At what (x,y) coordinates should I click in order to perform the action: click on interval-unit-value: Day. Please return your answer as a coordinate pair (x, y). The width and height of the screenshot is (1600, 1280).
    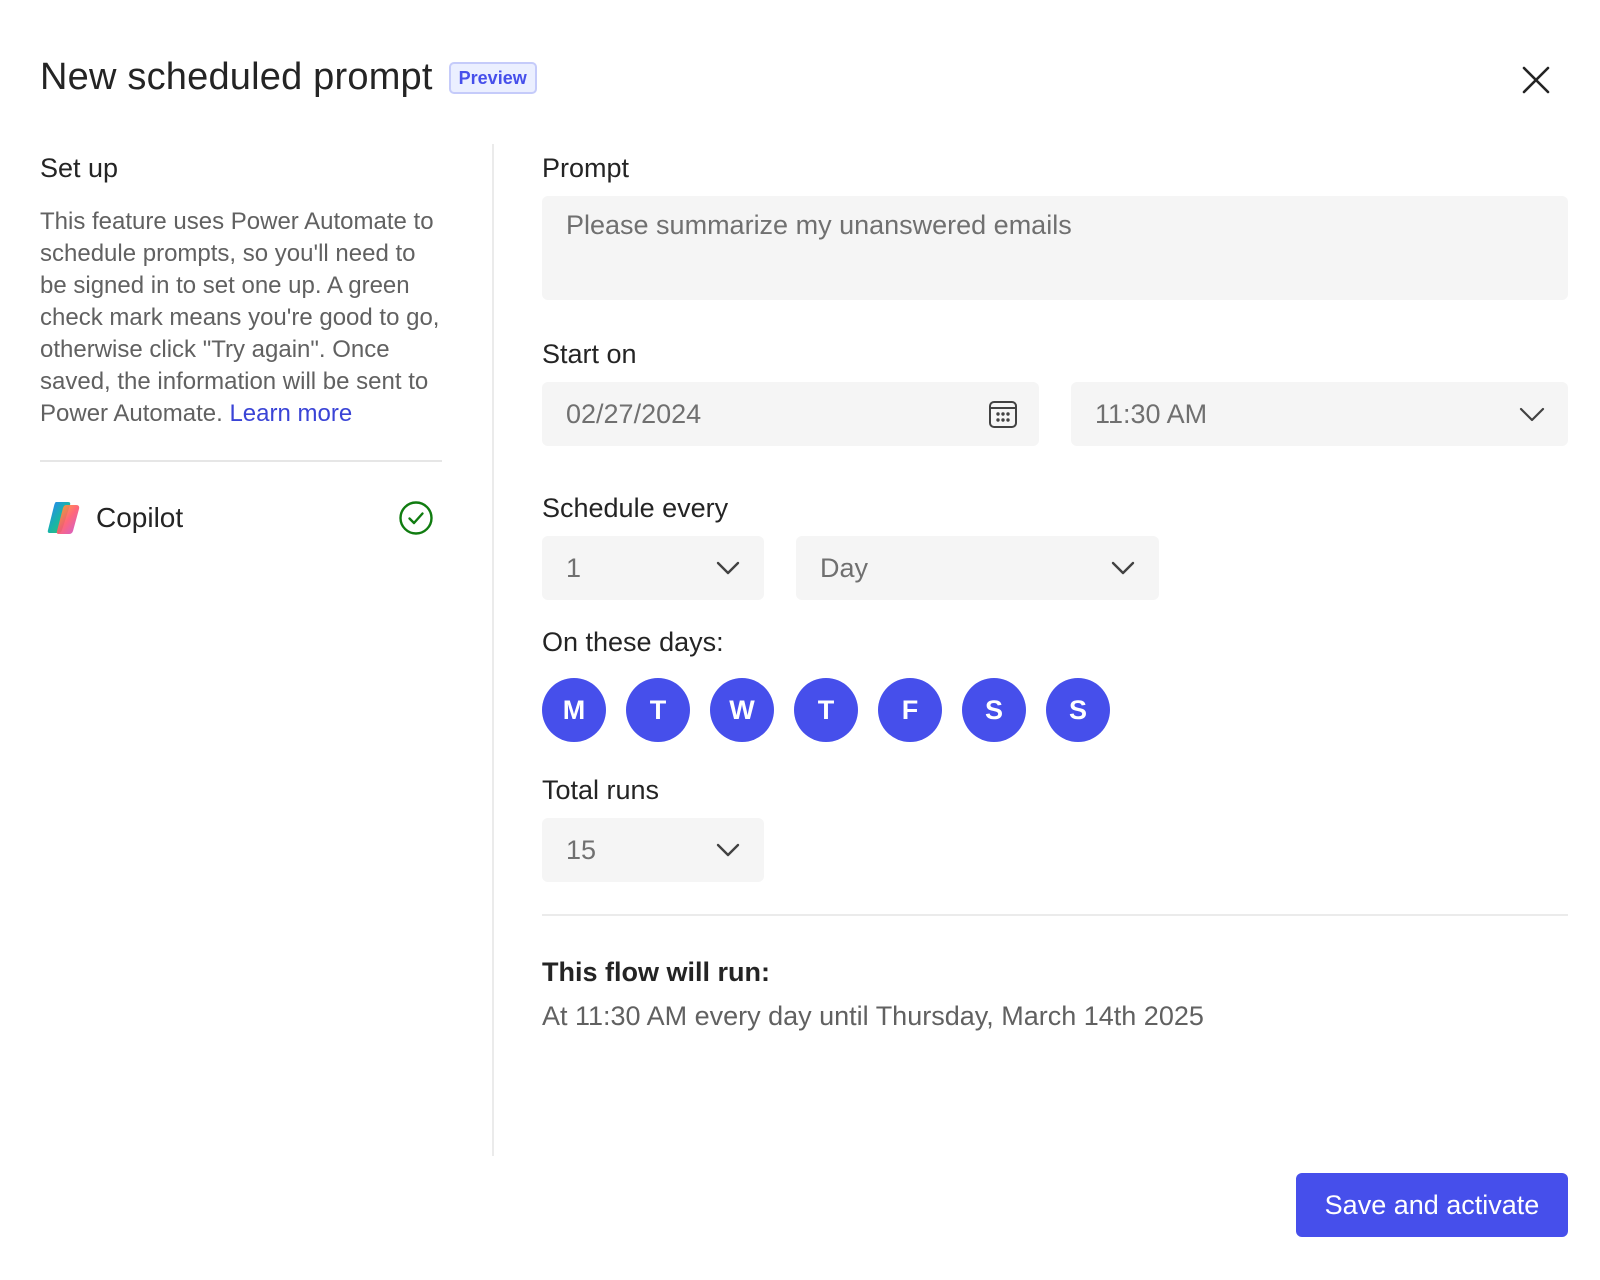
    Looking at the image, I should click on (844, 567).